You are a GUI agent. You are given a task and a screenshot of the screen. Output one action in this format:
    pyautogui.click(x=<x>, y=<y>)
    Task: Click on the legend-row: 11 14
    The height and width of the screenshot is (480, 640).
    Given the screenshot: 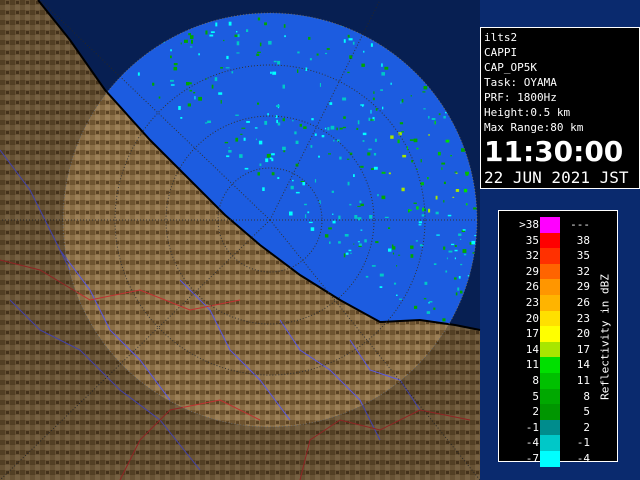 What is the action you would take?
    pyautogui.click(x=553, y=365)
    